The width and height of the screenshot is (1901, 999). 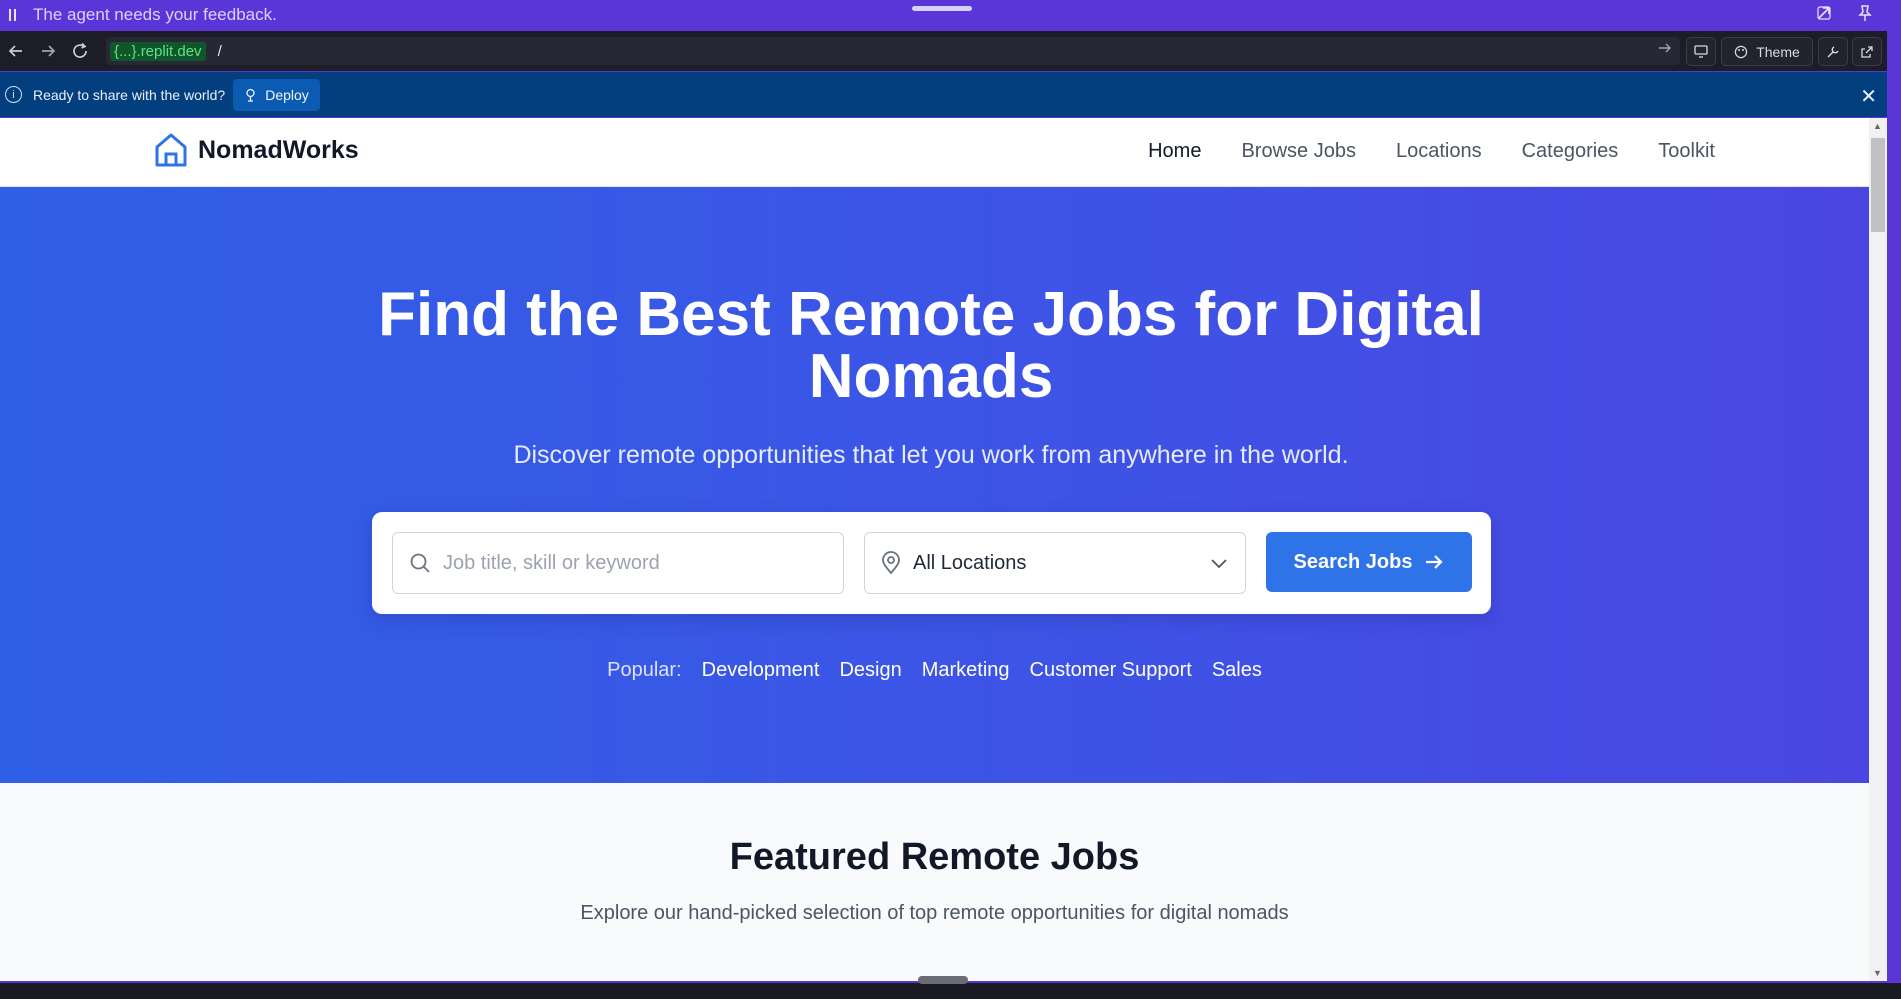 What do you see at coordinates (1055, 563) in the screenshot?
I see `location-select: All Locations` at bounding box center [1055, 563].